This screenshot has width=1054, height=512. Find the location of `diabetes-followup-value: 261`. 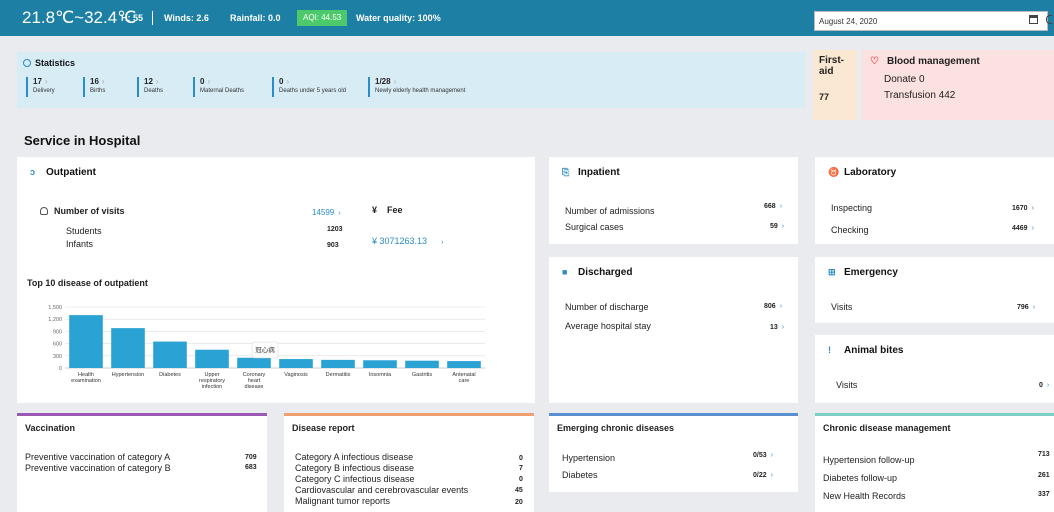

diabetes-followup-value: 261 is located at coordinates (1044, 475).